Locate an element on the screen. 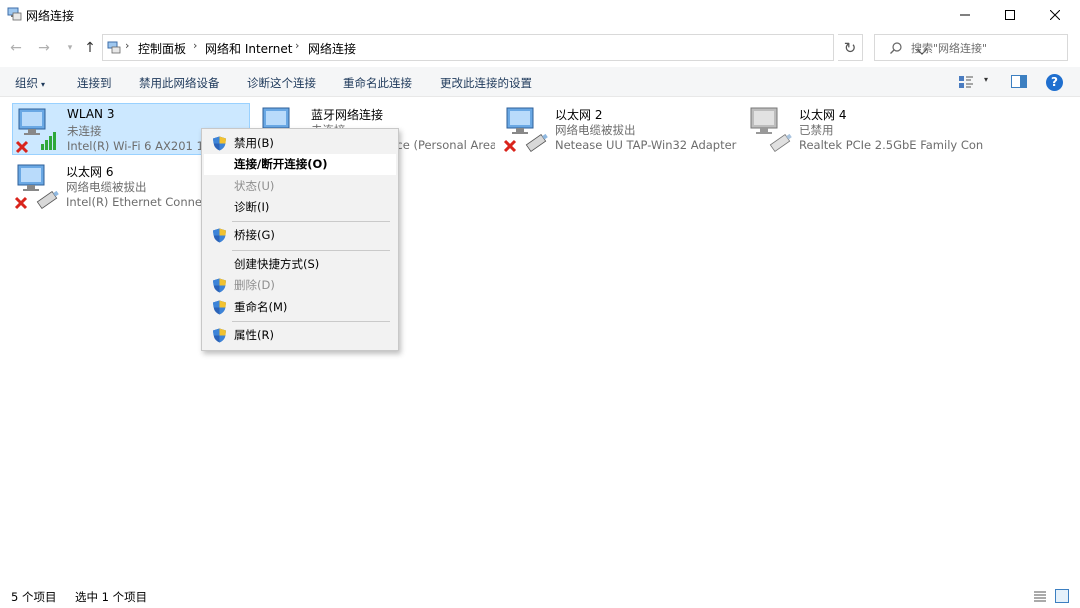 The image size is (1080, 608). menu-item-label: 创建快捷方式(S) is located at coordinates (277, 264).